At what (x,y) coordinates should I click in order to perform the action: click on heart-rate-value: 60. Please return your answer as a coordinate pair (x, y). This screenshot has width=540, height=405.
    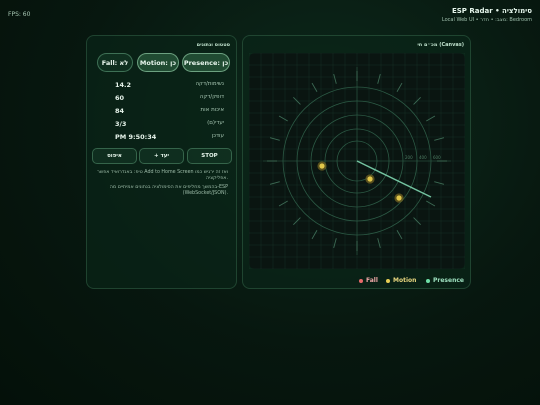
    Looking at the image, I should click on (120, 98).